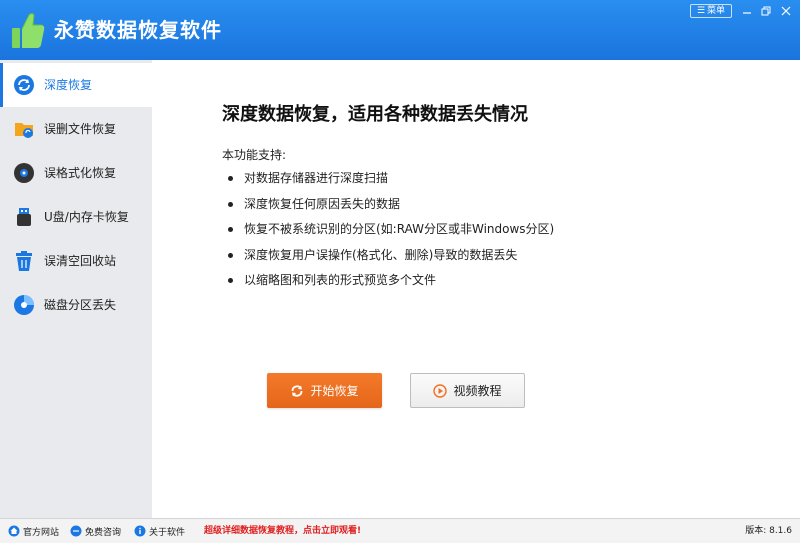  What do you see at coordinates (24, 130) in the screenshot?
I see `folder-icon` at bounding box center [24, 130].